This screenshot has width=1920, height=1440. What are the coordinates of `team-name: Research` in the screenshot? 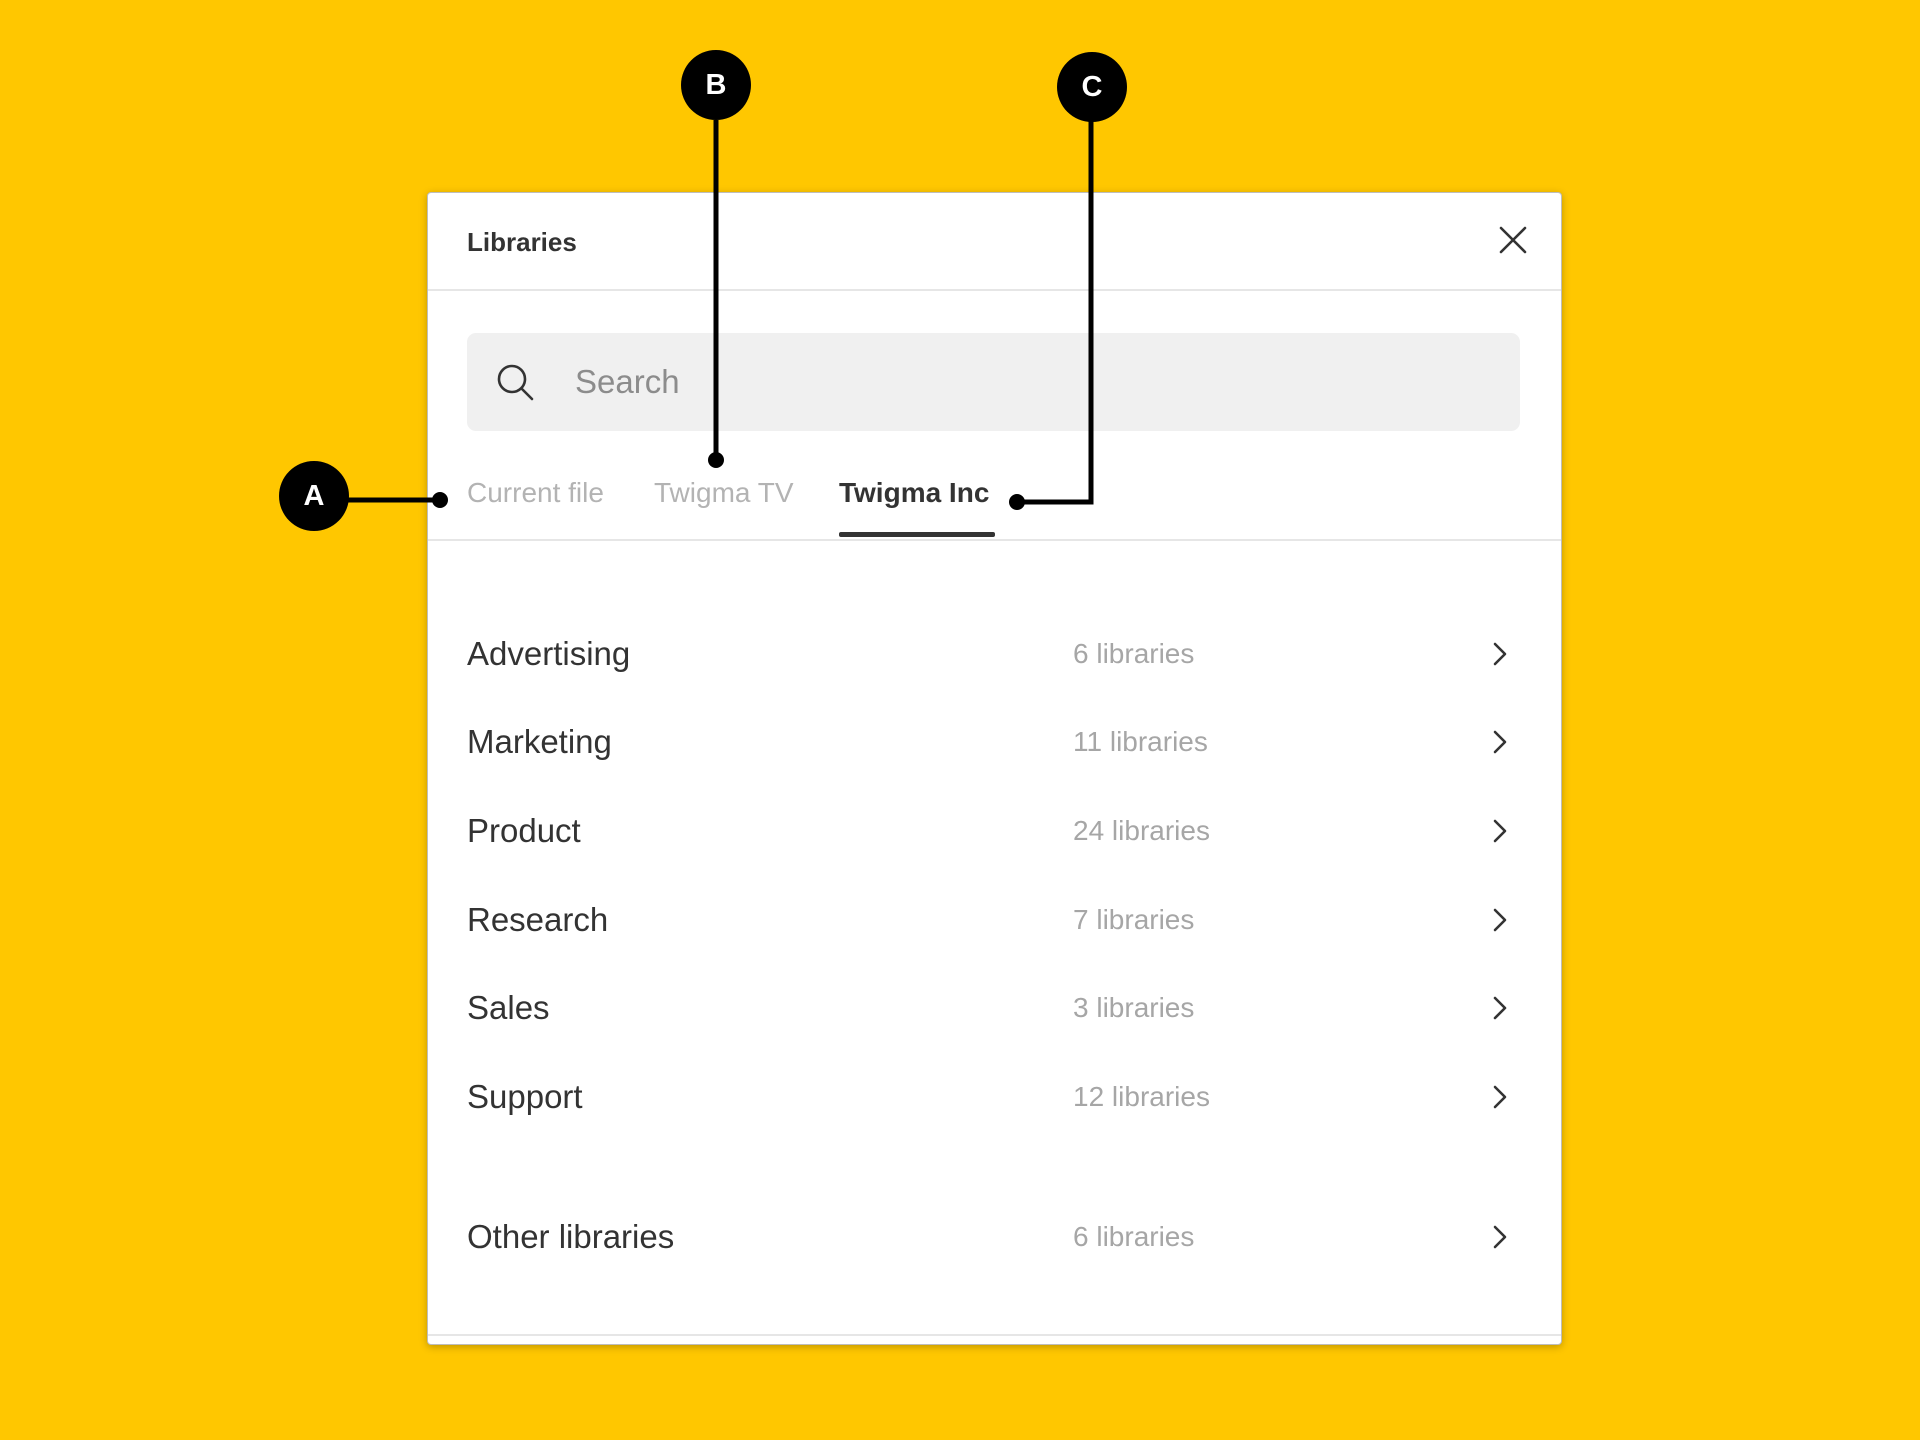 It's located at (538, 919).